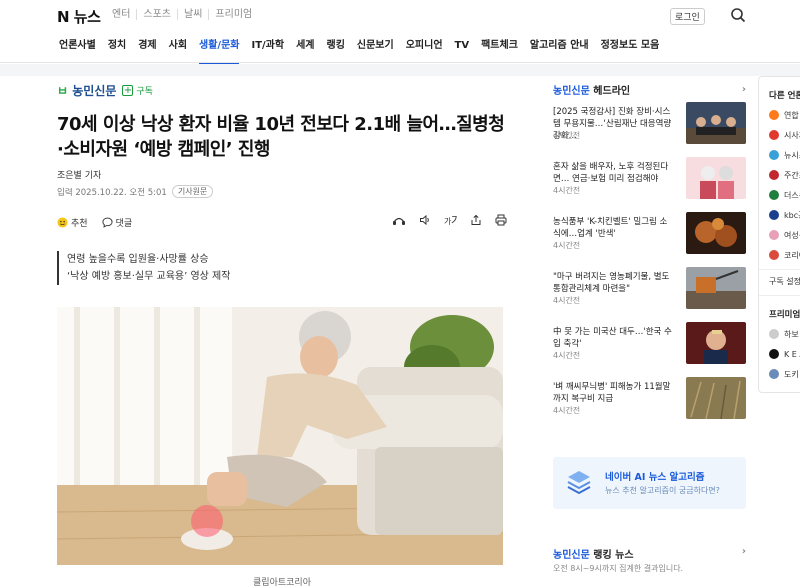 The width and height of the screenshot is (800, 588). Describe the element at coordinates (462, 47) in the screenshot. I see `nav-item-tv: TV` at that location.